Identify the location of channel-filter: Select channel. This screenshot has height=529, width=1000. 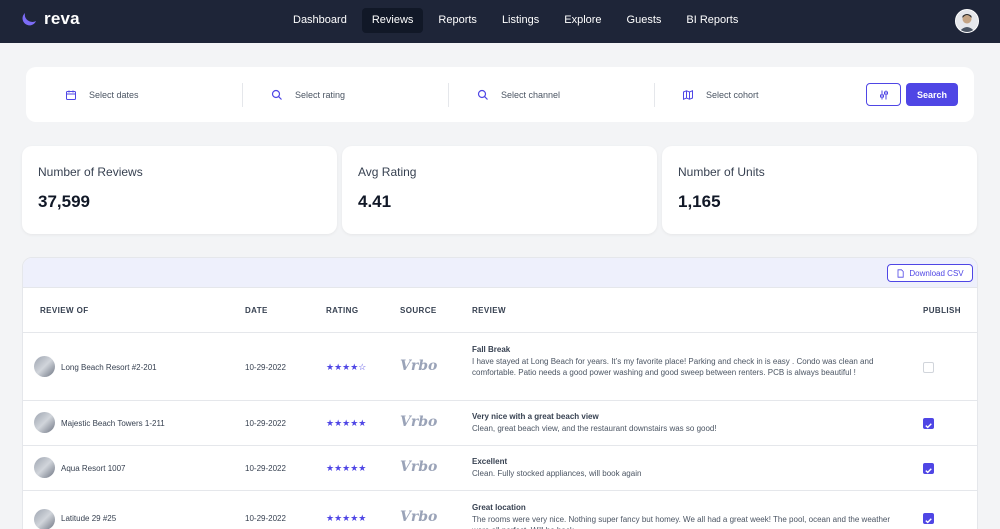
(518, 95).